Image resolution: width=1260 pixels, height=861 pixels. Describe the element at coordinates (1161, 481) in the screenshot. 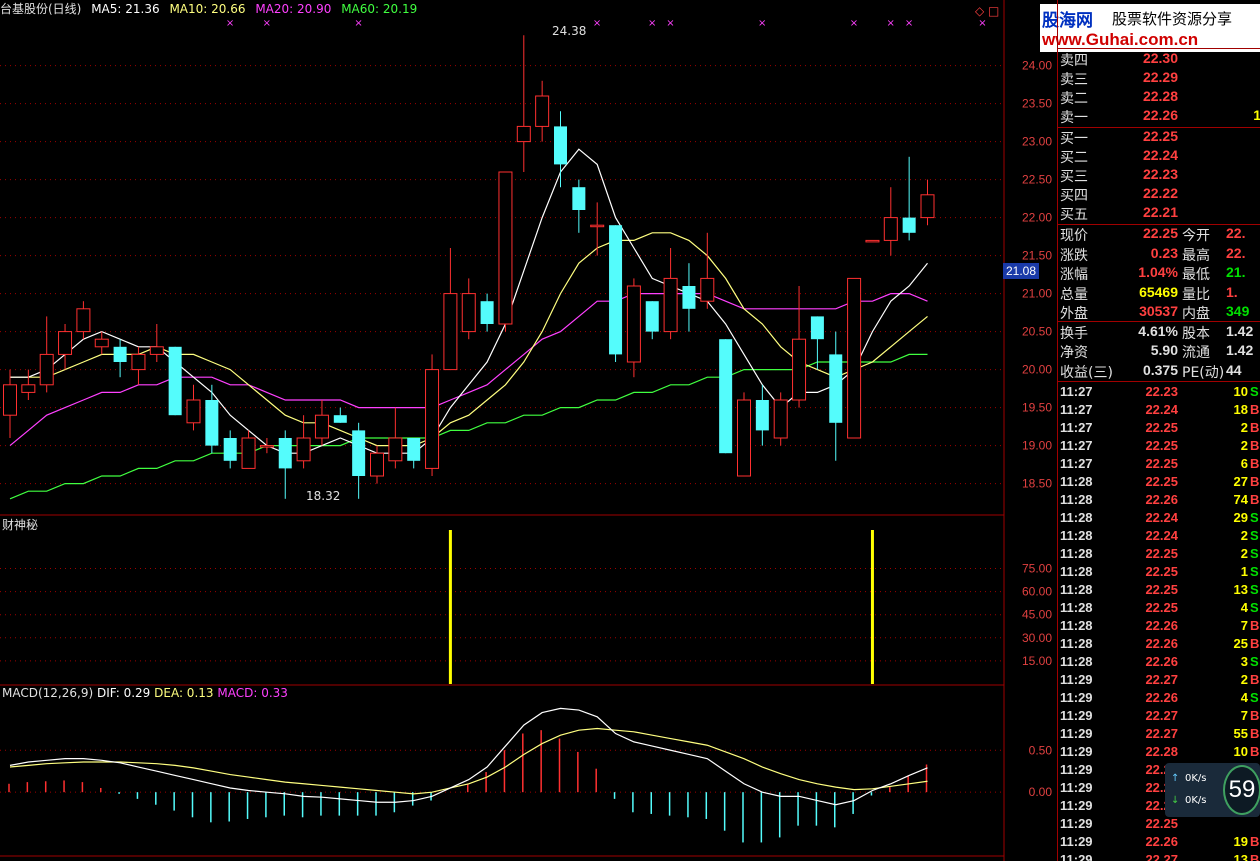

I see `tick-price: 22.25` at that location.